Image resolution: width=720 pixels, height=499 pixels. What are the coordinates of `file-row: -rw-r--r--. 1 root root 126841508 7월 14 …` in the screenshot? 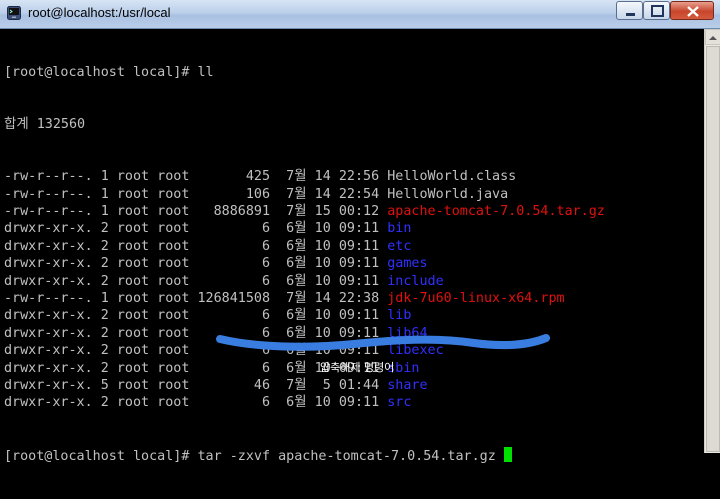 It's located at (354, 298).